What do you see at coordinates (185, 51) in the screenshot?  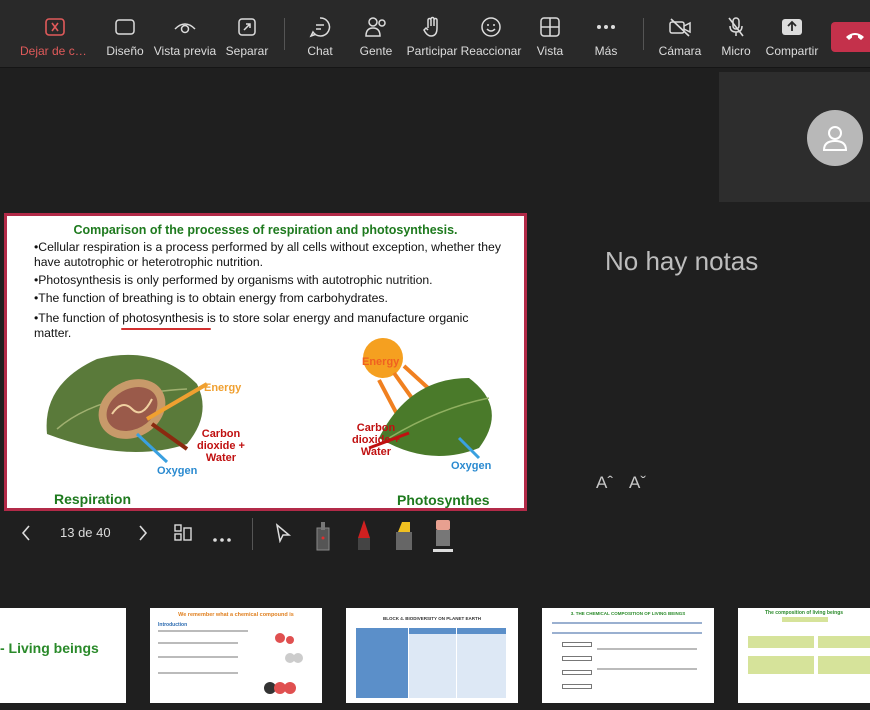 I see `preview-label: Vista previa` at bounding box center [185, 51].